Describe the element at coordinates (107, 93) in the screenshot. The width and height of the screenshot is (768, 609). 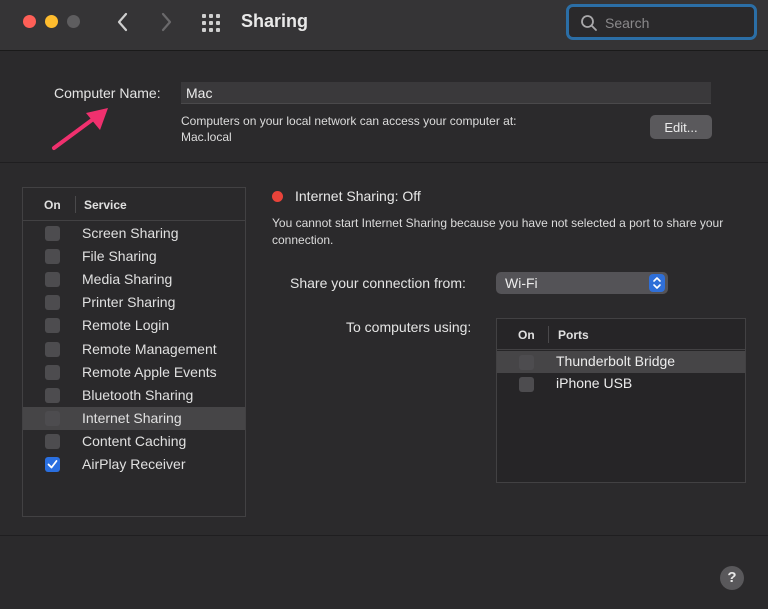
I see `computer-name-label: Computer Name:` at that location.